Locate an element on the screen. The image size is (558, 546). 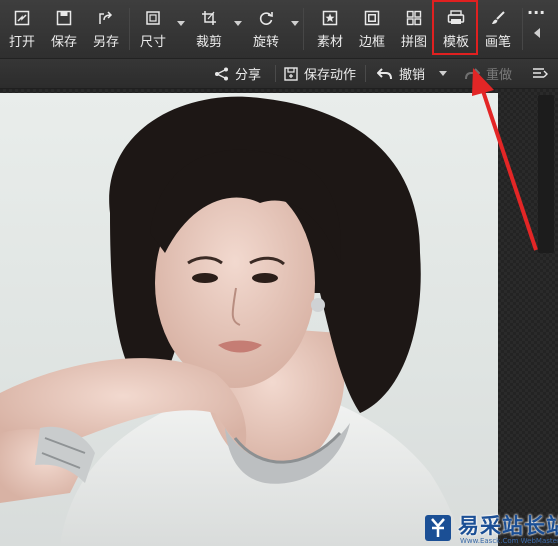
size-label: 尺寸 is located at coordinates (152, 42).